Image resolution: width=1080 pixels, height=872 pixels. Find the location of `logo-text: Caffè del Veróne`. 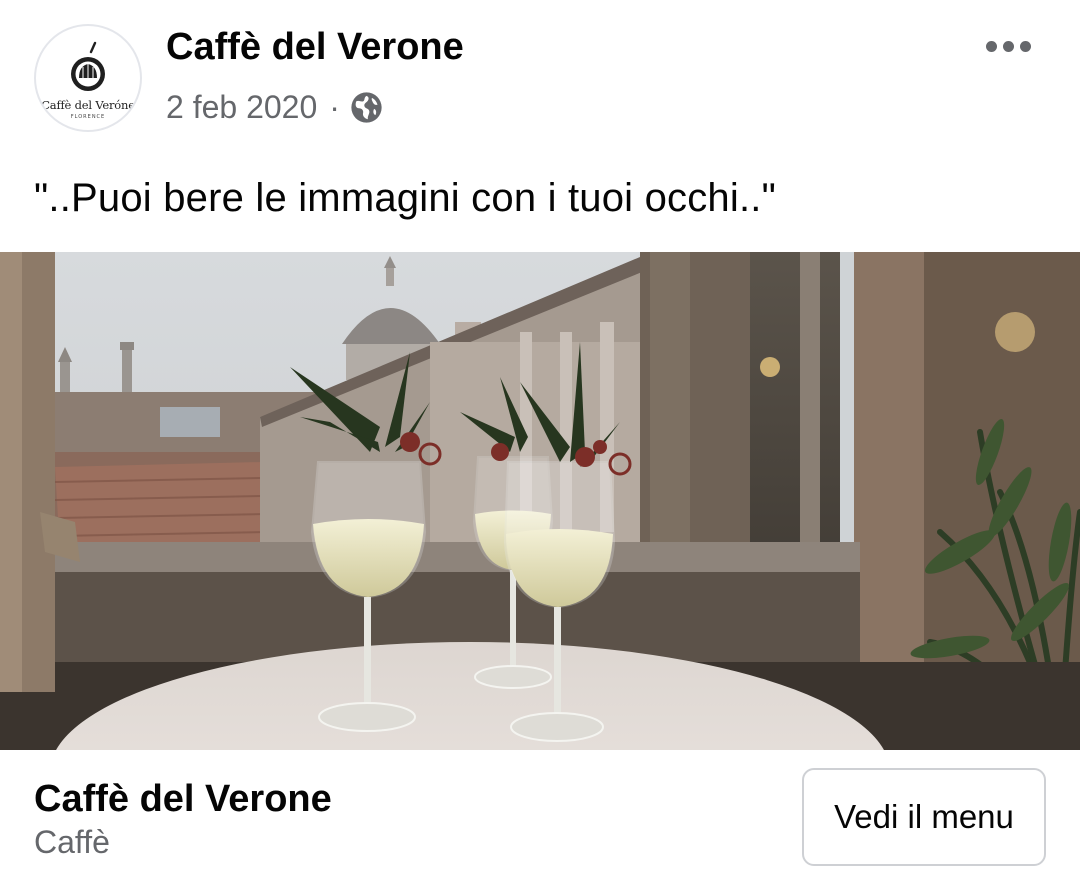

logo-text: Caffè del Veróne is located at coordinates (88, 105).